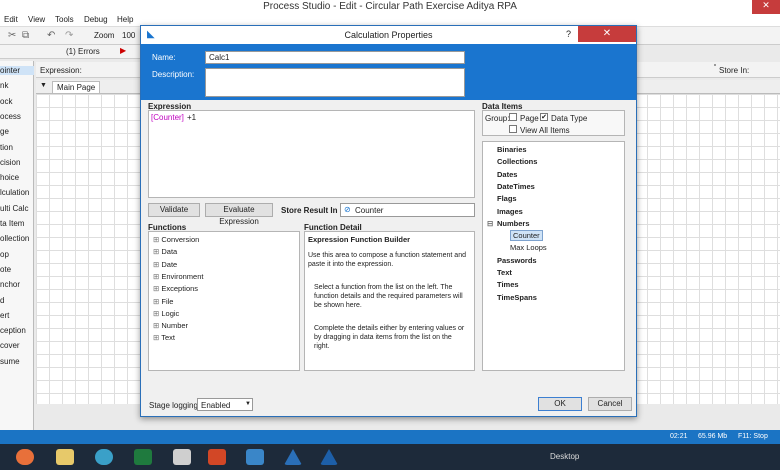 The width and height of the screenshot is (780, 470). I want to click on redo-icon: ↷, so click(69, 35).